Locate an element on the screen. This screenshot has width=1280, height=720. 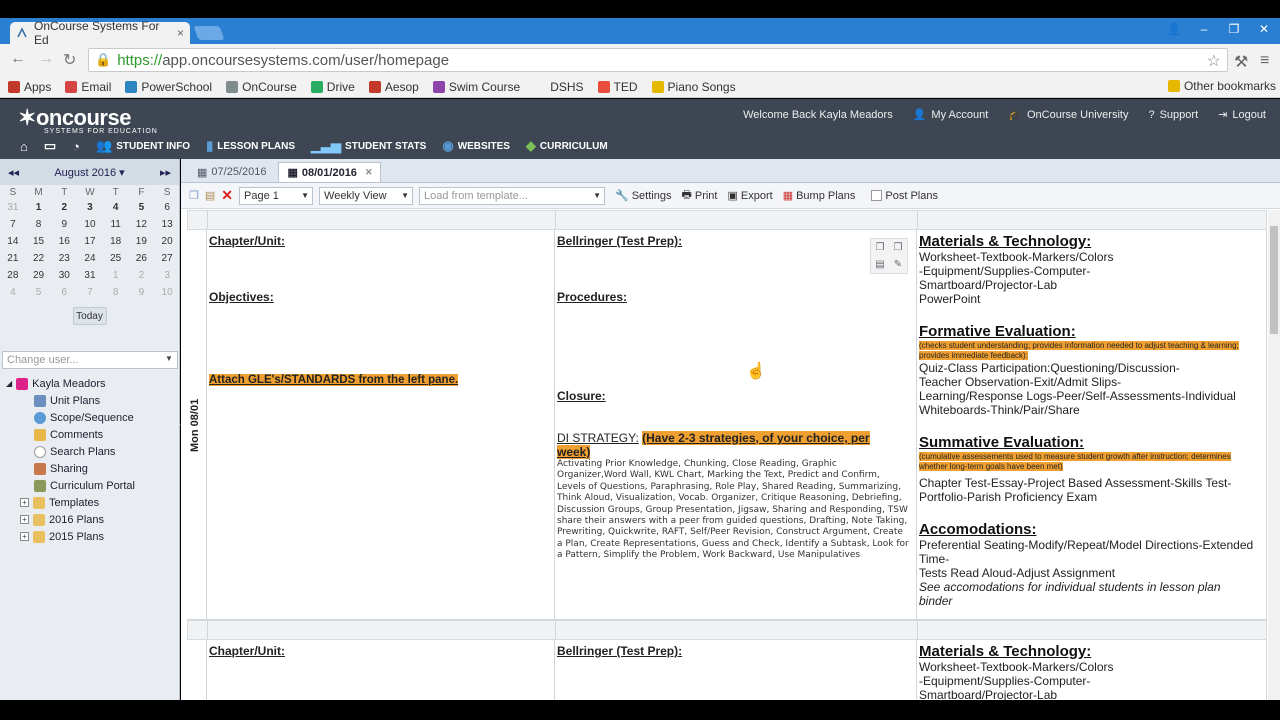
bookmark-email: Email is located at coordinates (88, 87).